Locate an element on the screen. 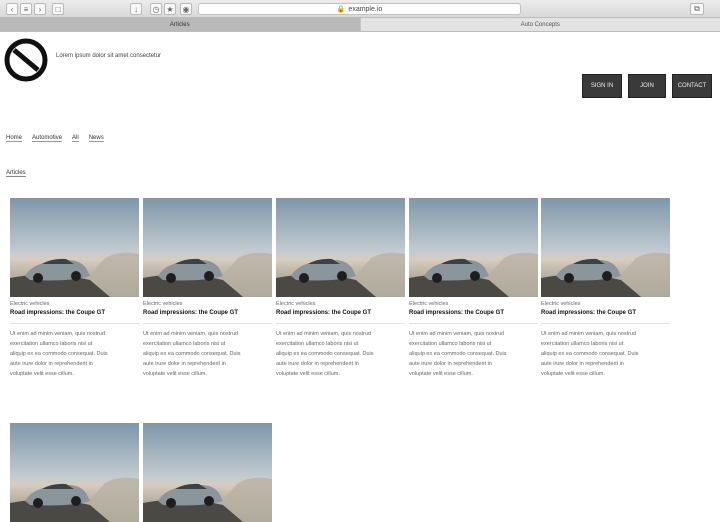 This screenshot has width=720, height=522. sign-in-button: SIGN IN is located at coordinates (602, 86).